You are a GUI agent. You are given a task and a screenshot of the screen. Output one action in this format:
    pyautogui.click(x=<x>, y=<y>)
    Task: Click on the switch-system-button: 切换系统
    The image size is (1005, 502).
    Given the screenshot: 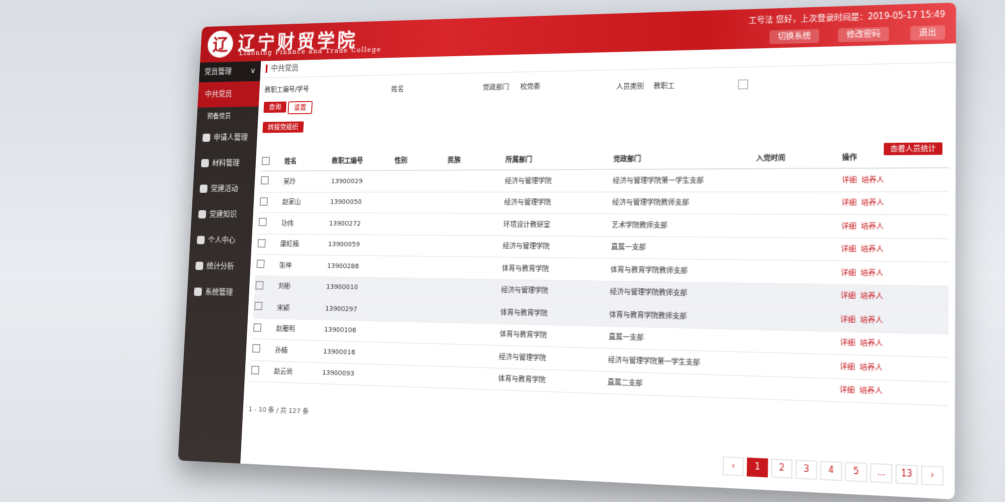 What is the action you would take?
    pyautogui.click(x=794, y=36)
    